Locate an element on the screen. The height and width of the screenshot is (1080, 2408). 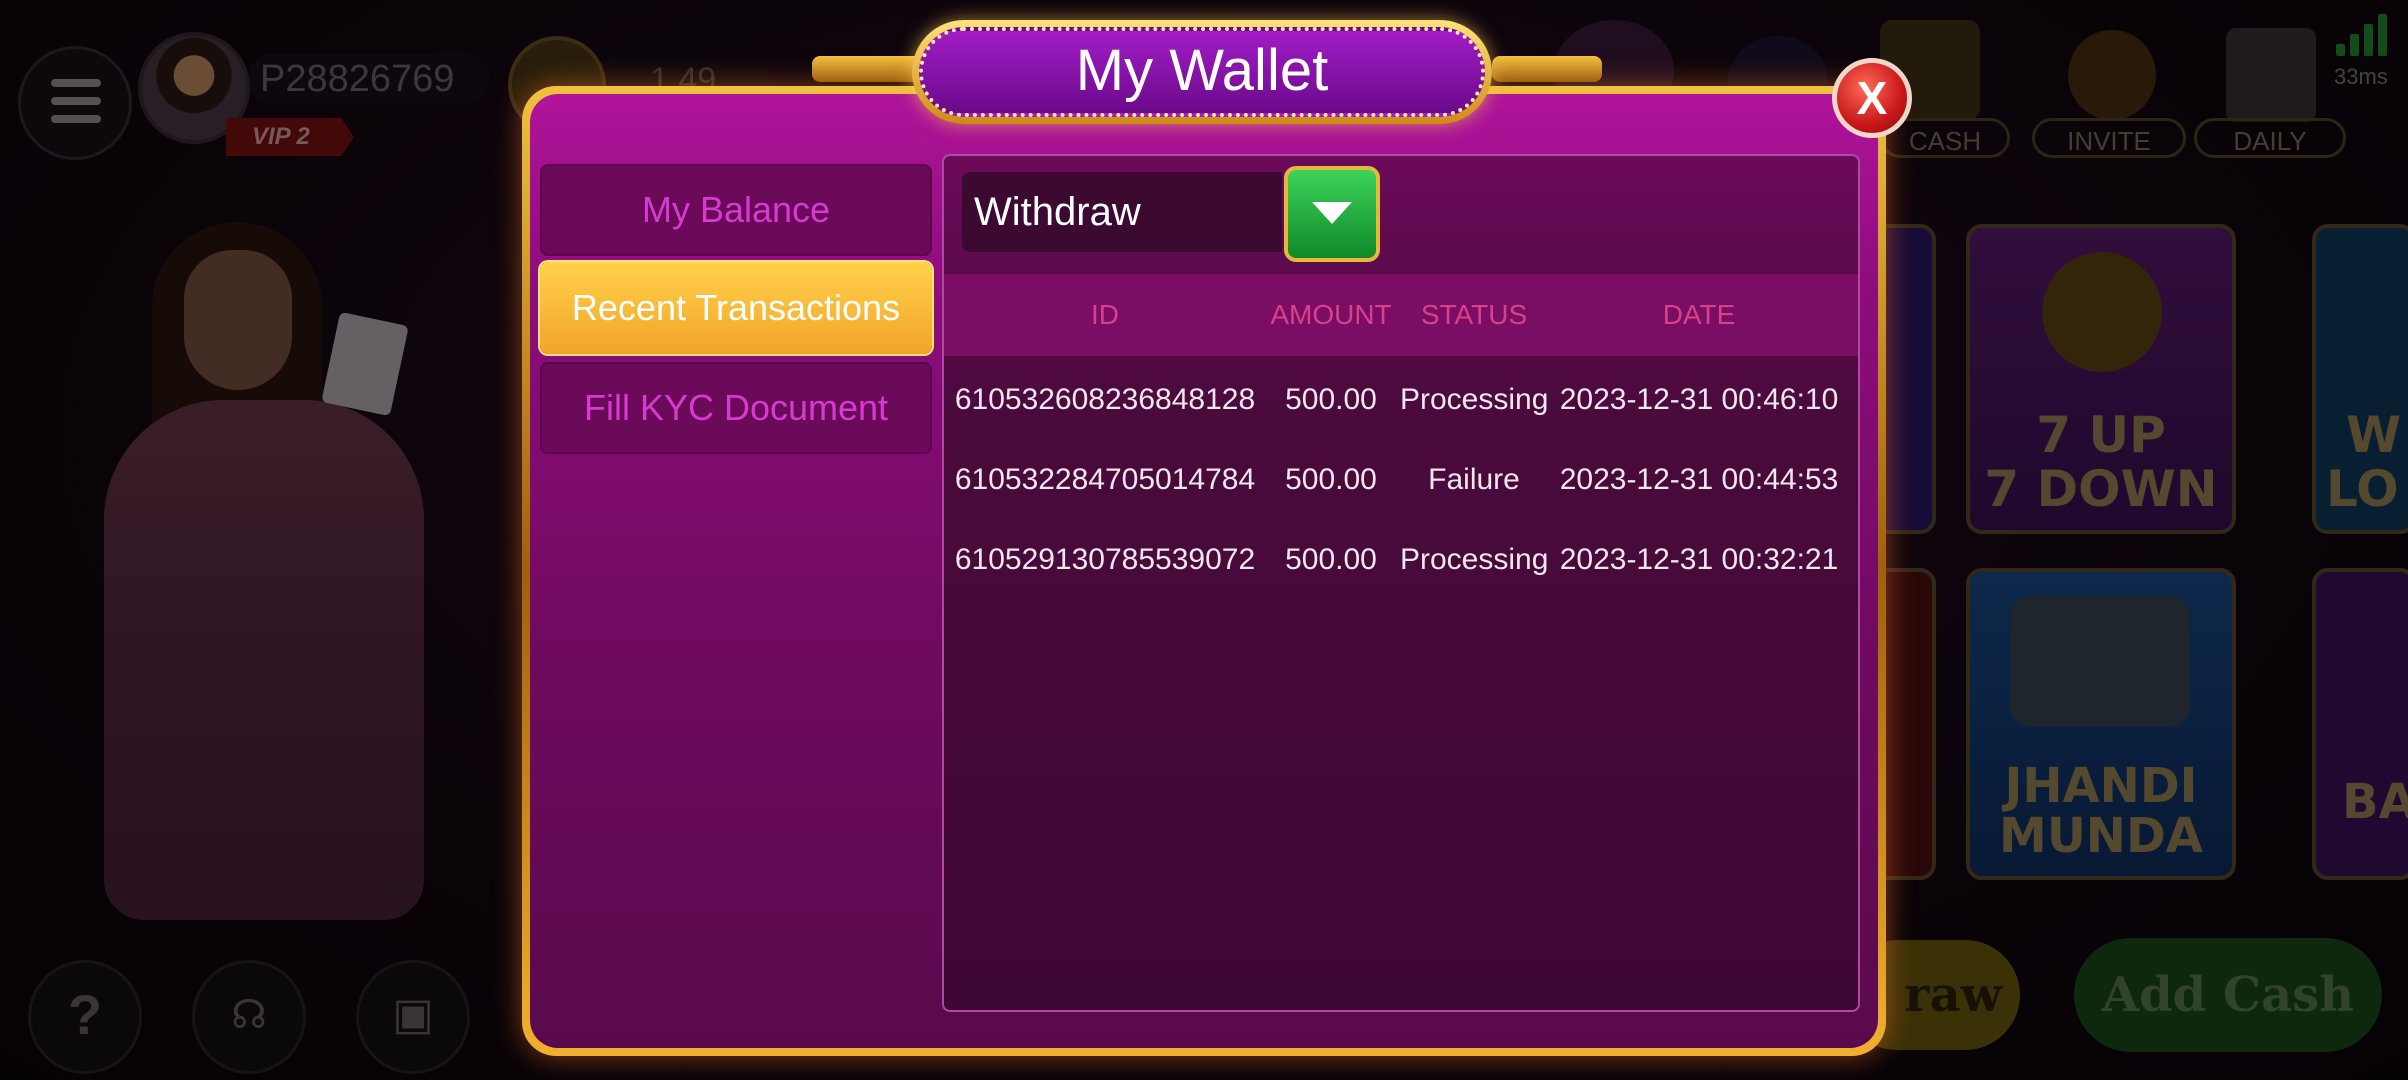
cell-date: 2023-12-31 00:44:53 is located at coordinates (1699, 479).